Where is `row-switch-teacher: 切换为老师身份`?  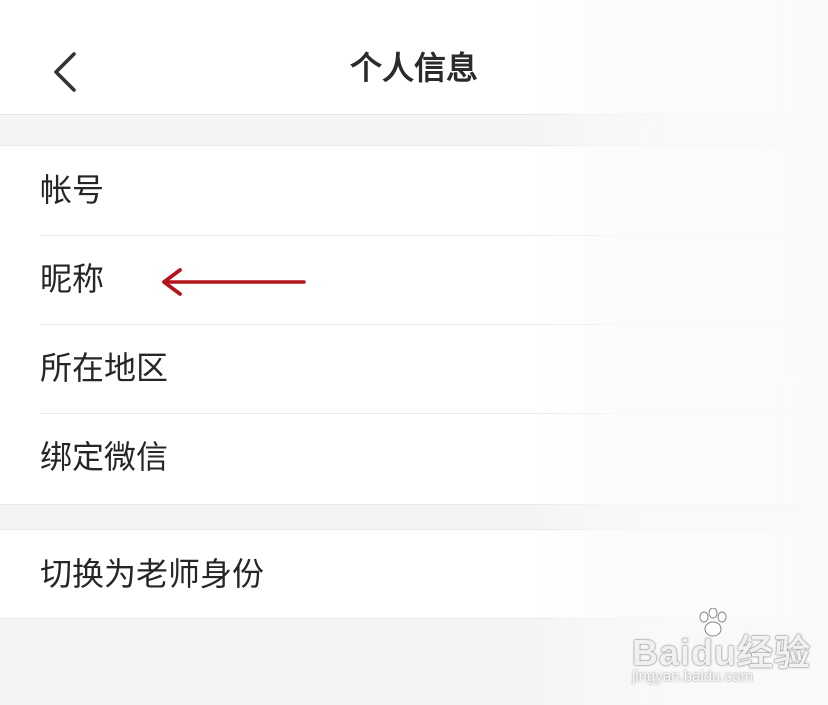 row-switch-teacher: 切换为老师身份 is located at coordinates (414, 574).